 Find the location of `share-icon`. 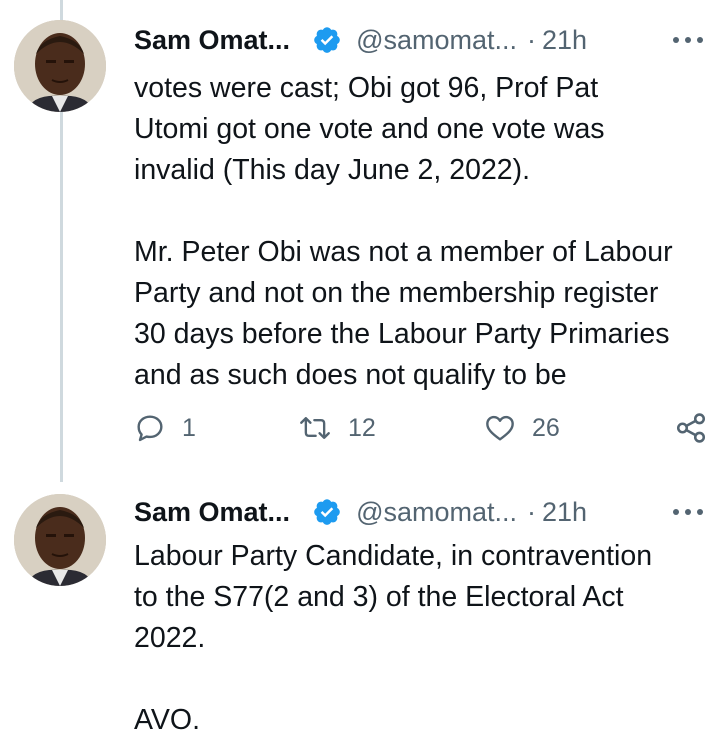

share-icon is located at coordinates (691, 428).